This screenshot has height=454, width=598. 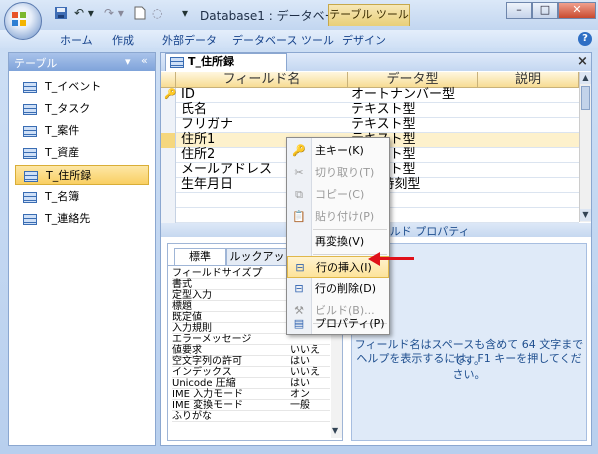 What do you see at coordinates (82, 87) in the screenshot?
I see `nav-item-t-event: T_イベント` at bounding box center [82, 87].